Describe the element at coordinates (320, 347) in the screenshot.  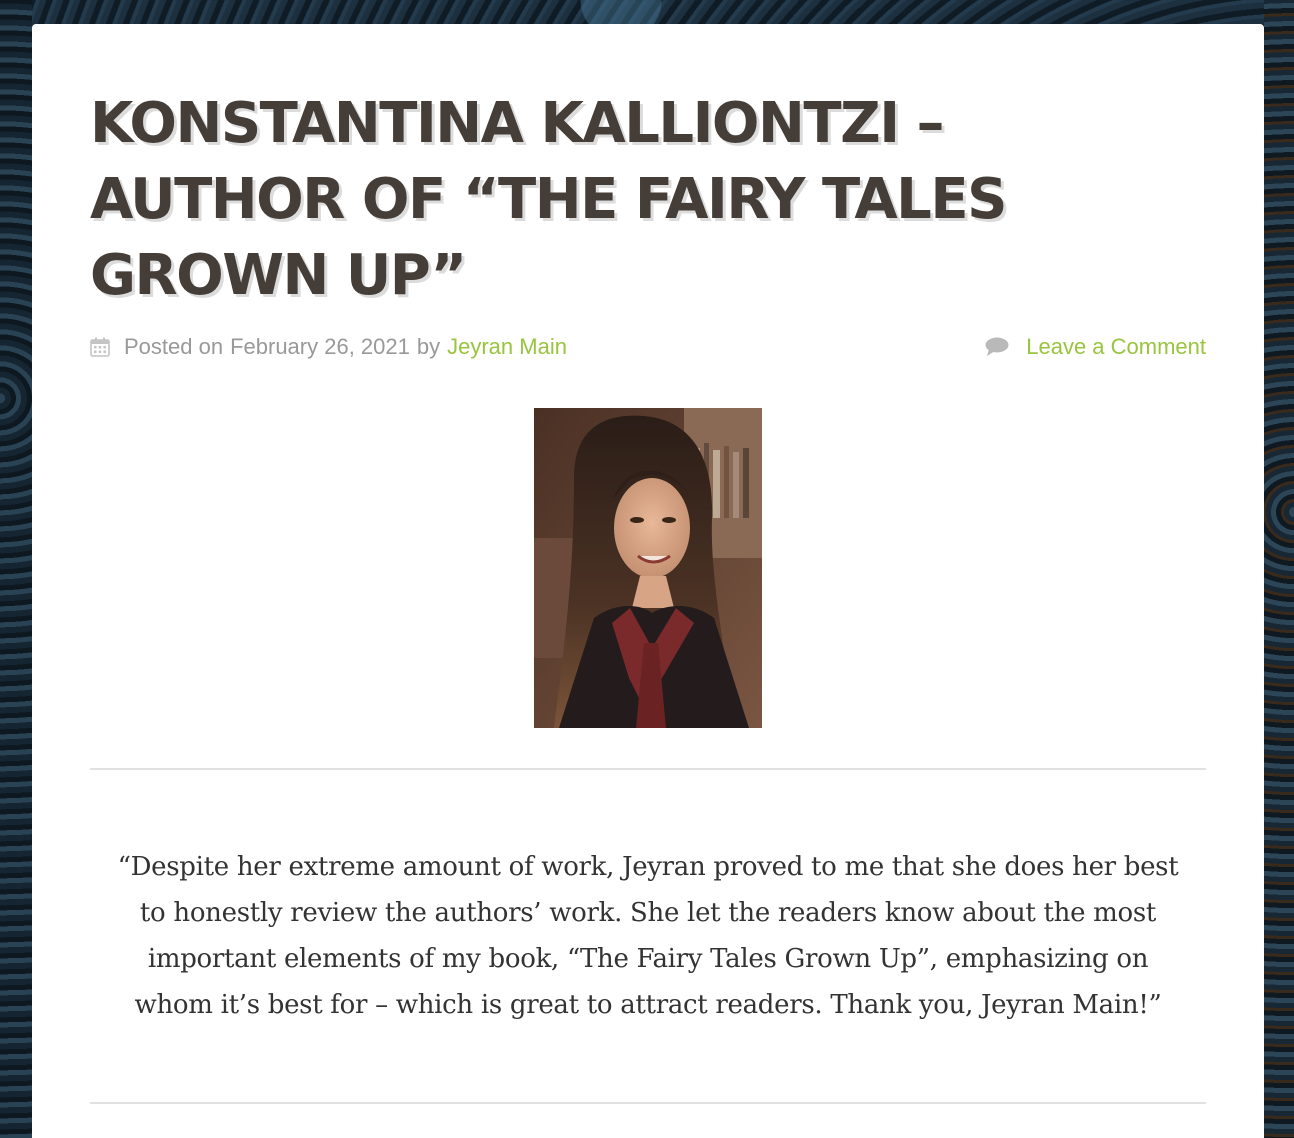
I see `post-date: February 26, 2021` at that location.